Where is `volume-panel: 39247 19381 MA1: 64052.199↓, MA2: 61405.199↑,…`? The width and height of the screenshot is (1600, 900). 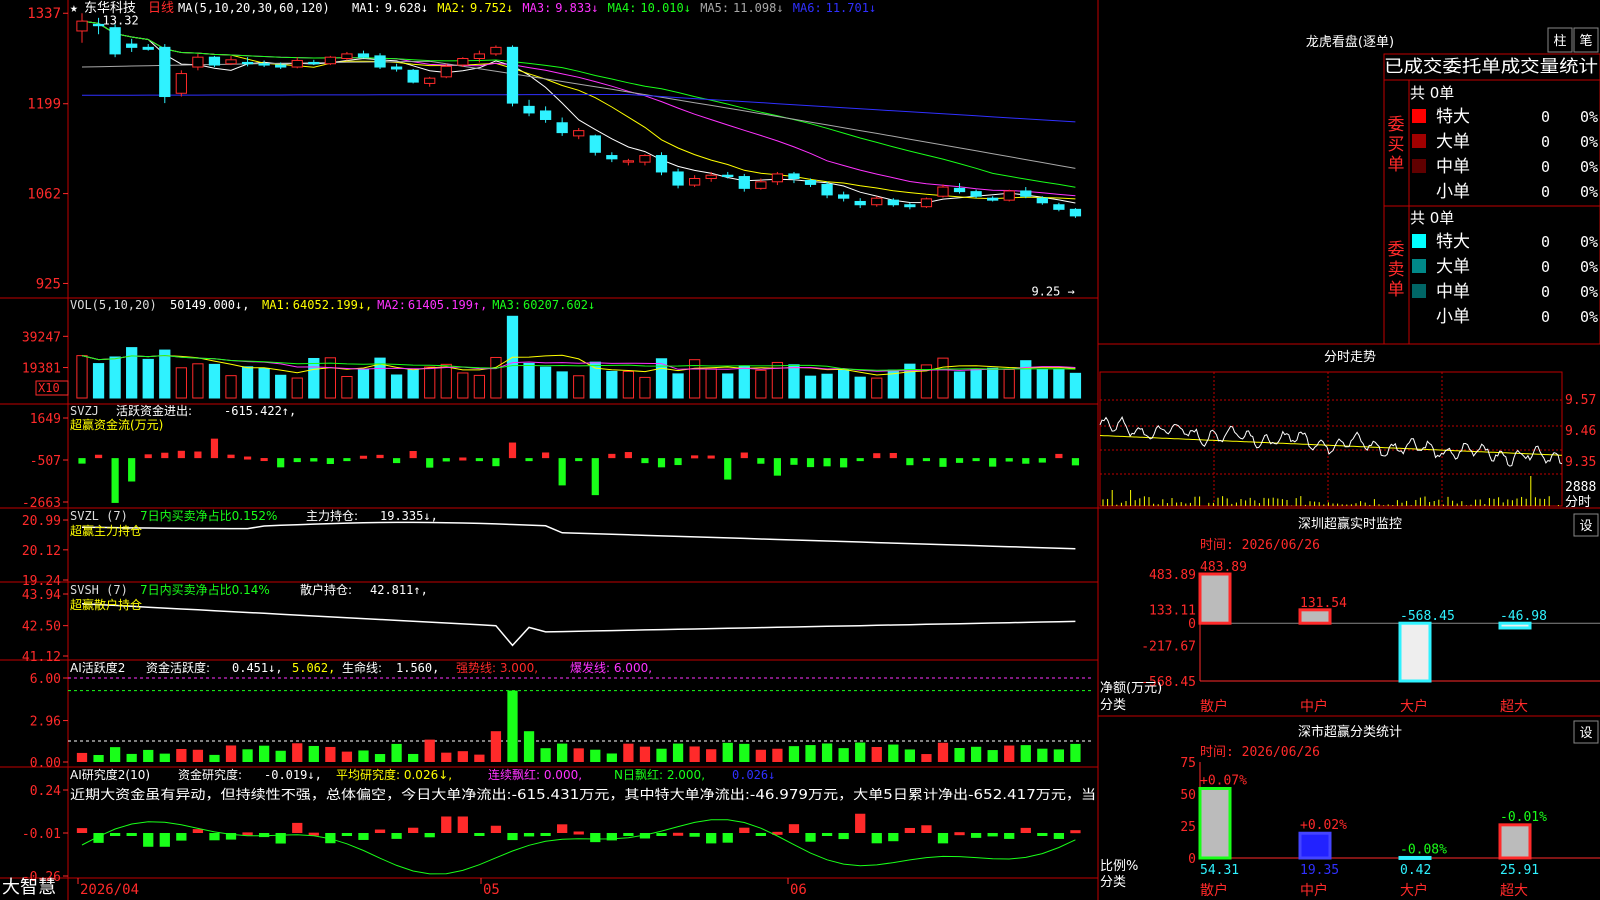
volume-panel: 39247 19381 MA1: 64052.199↓, MA2: 61405.199↑,… is located at coordinates (552, 348).